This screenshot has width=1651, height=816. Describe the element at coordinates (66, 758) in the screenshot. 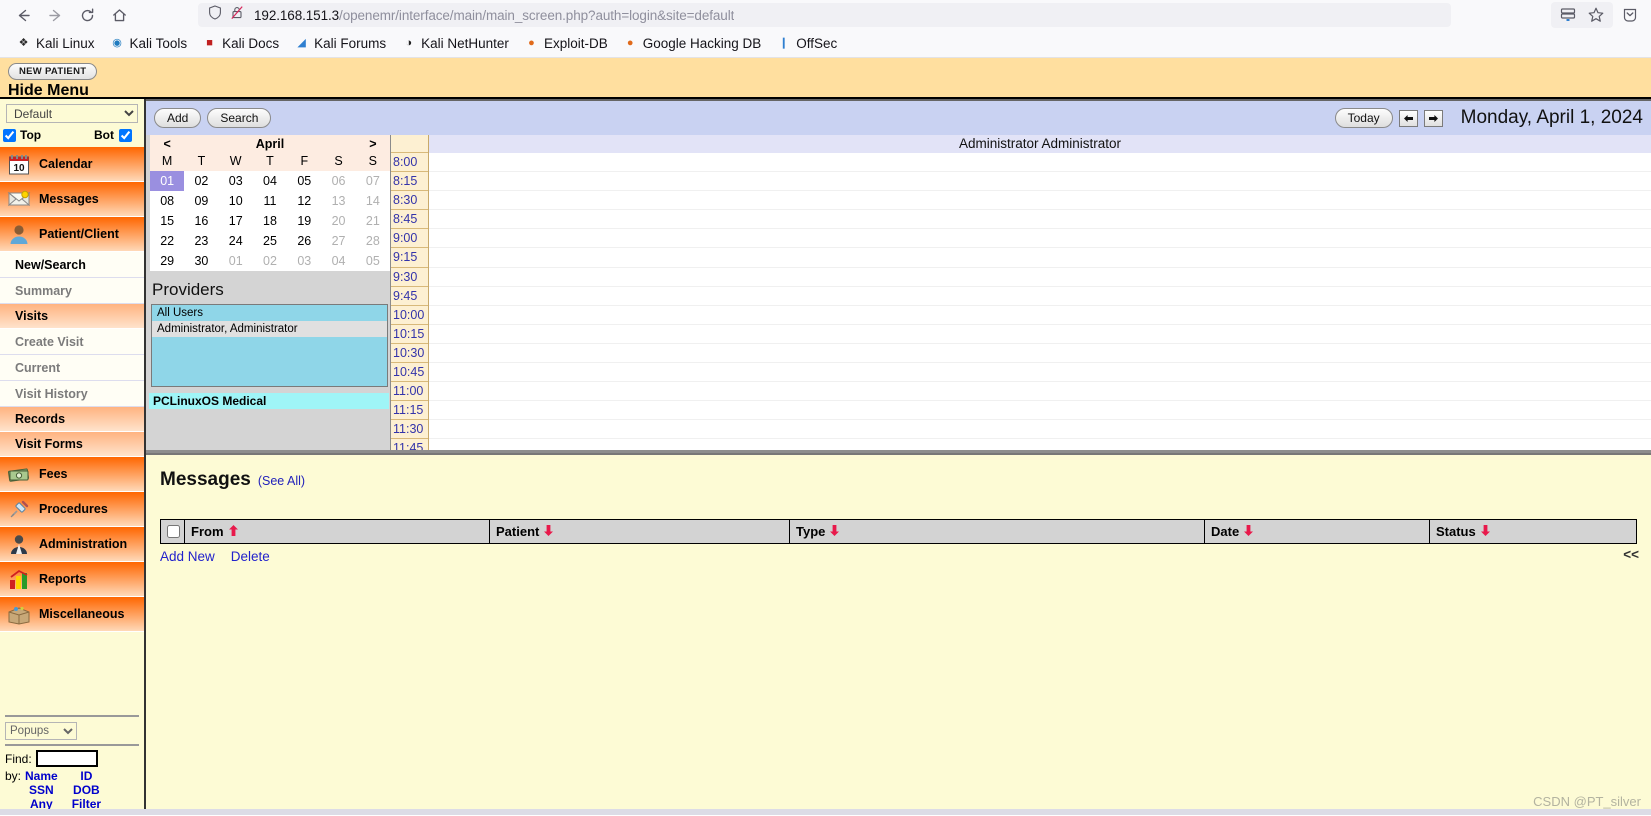

I see `find-input` at that location.